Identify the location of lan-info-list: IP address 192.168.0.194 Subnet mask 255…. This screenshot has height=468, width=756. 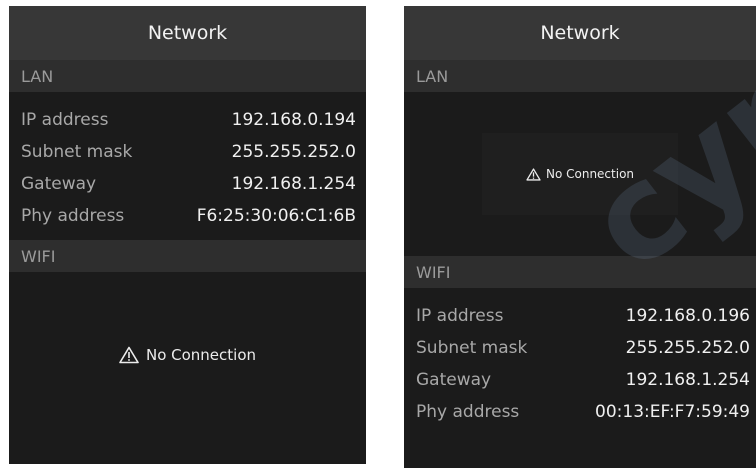
(187, 166).